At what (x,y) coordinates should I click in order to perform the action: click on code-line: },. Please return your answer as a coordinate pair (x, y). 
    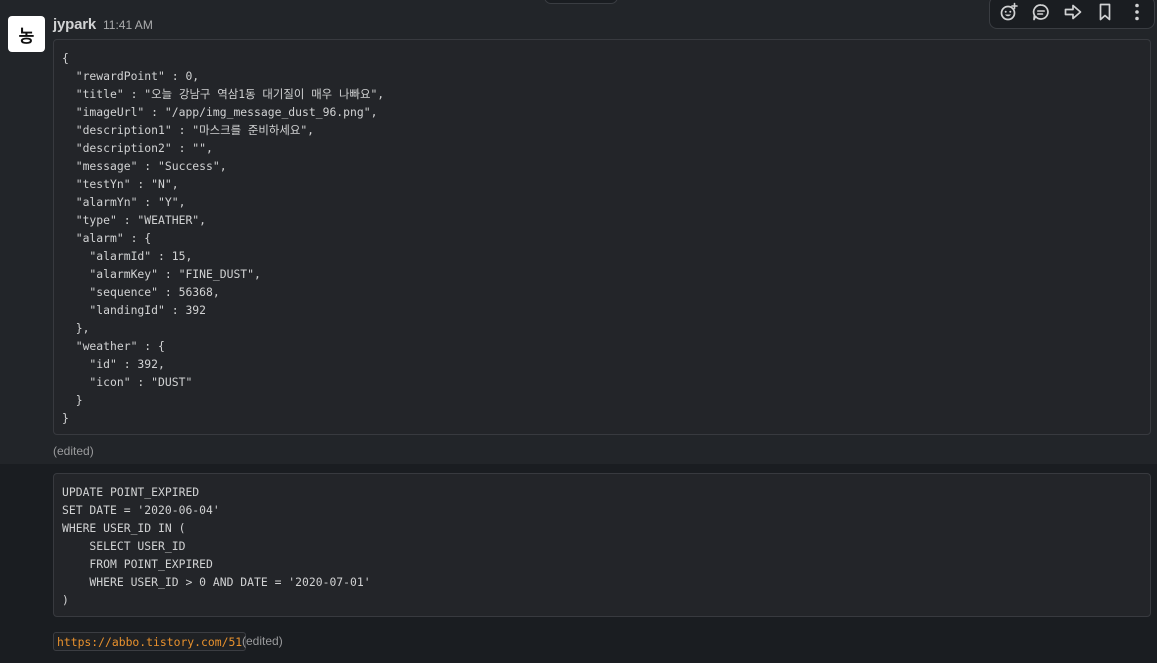
    Looking at the image, I should click on (76, 328).